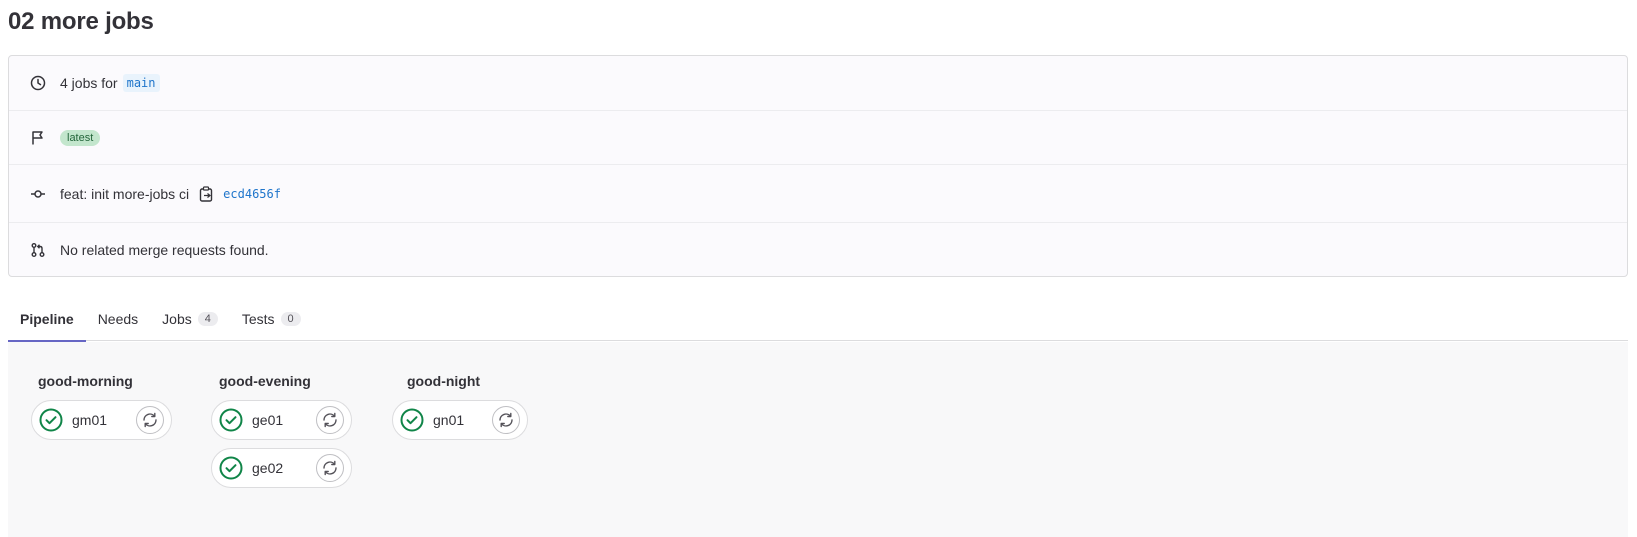 The image size is (1637, 537). What do you see at coordinates (90, 420) in the screenshot?
I see `job-name: gm01` at bounding box center [90, 420].